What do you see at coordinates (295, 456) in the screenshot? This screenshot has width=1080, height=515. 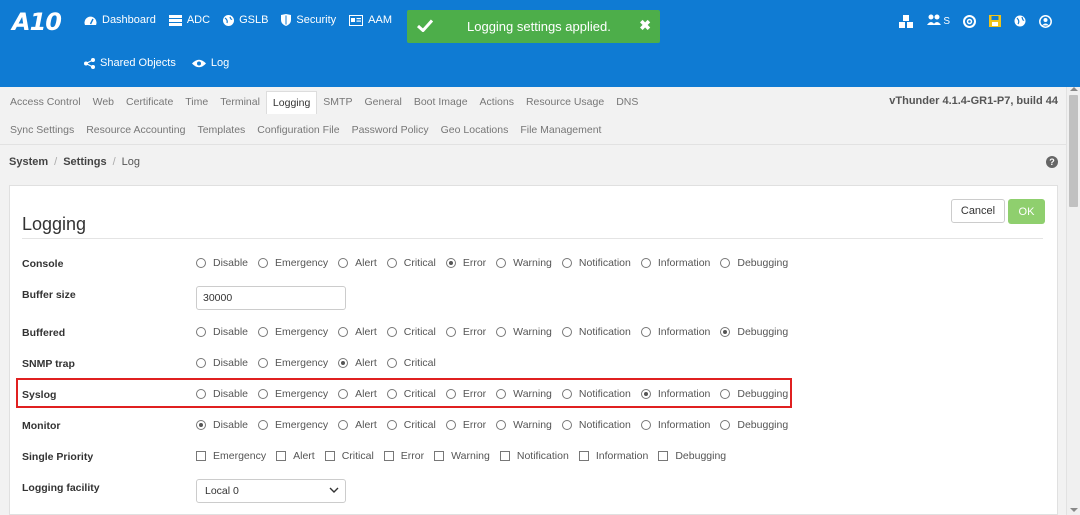 I see `single-priority-option-alert: Alert` at bounding box center [295, 456].